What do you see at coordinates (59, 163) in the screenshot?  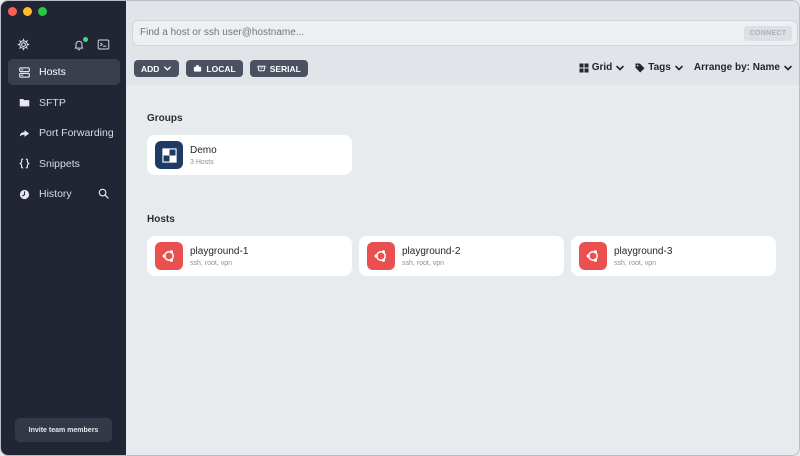 I see `sidebar-item-label: Snippets` at bounding box center [59, 163].